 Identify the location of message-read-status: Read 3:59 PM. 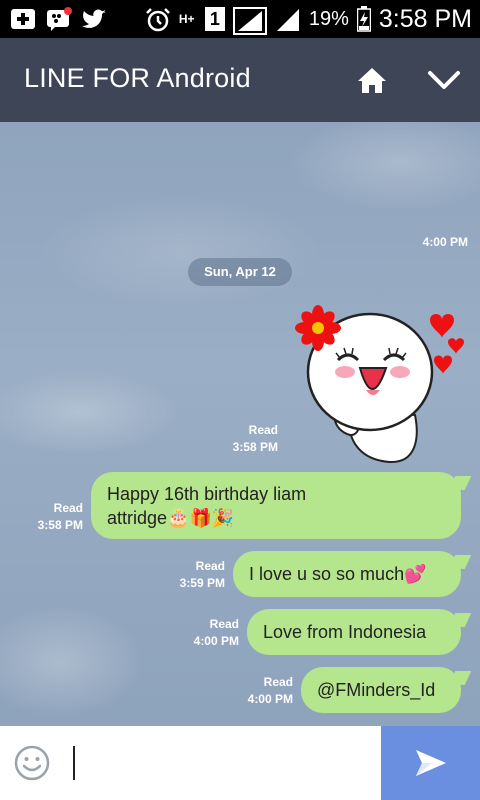
(187, 575).